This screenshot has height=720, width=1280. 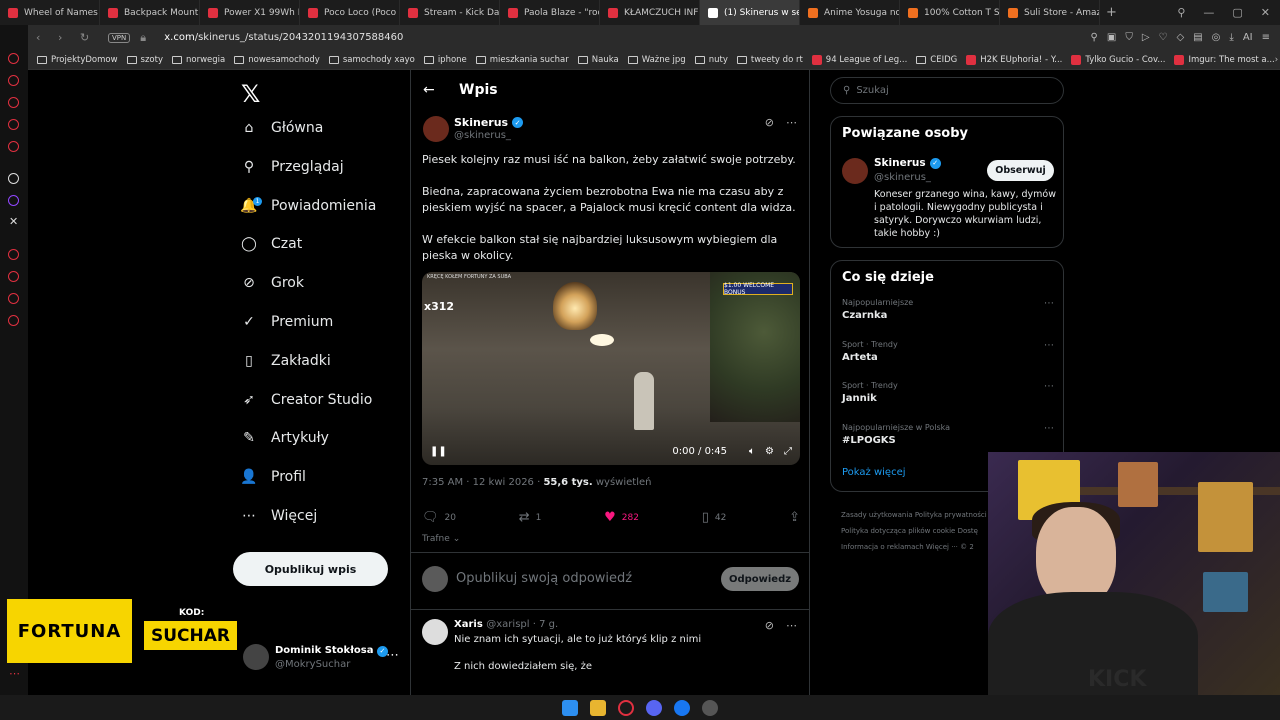 What do you see at coordinates (1181, 37) in the screenshot?
I see `extensions-icon: ◇` at bounding box center [1181, 37].